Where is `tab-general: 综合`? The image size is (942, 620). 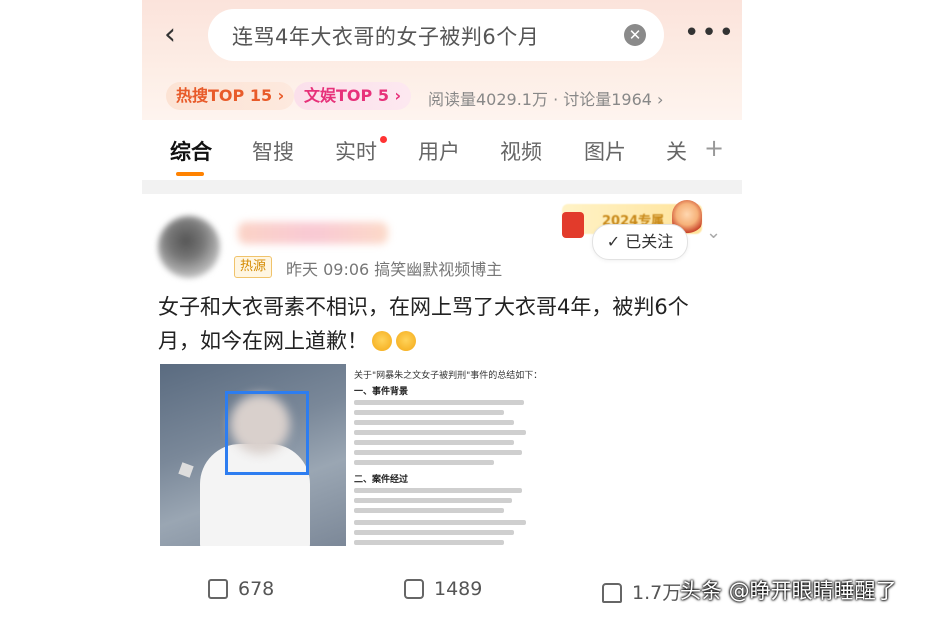 tab-general: 综合 is located at coordinates (191, 151).